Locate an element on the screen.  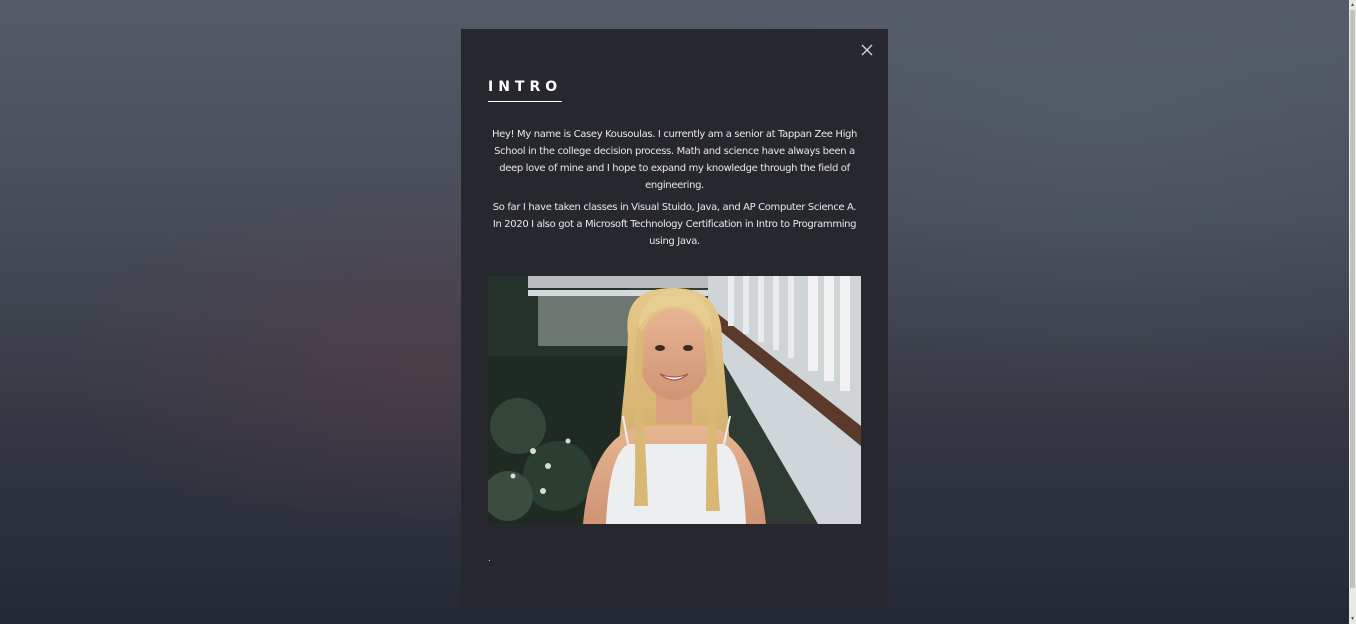
close-button is located at coordinates (867, 50).